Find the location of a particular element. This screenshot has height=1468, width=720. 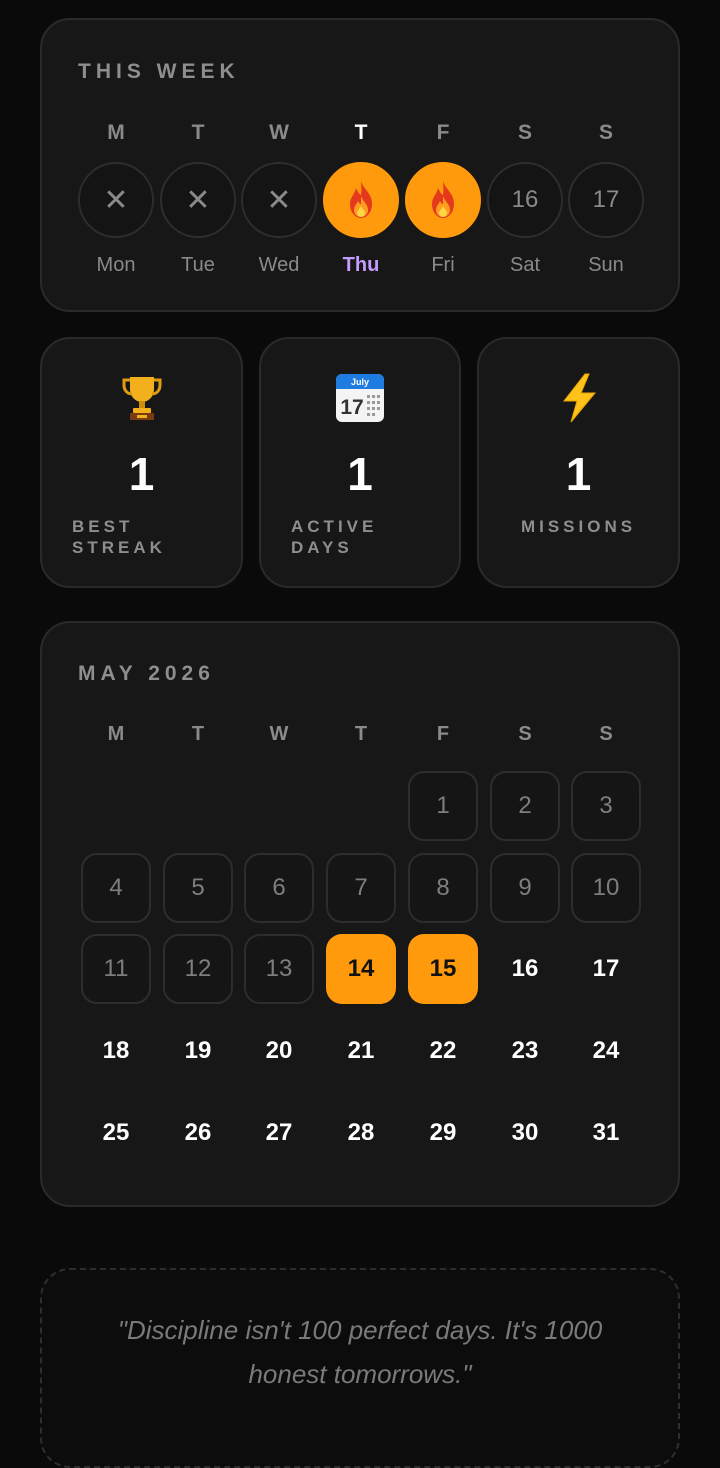

lightning-icon is located at coordinates (578, 398).